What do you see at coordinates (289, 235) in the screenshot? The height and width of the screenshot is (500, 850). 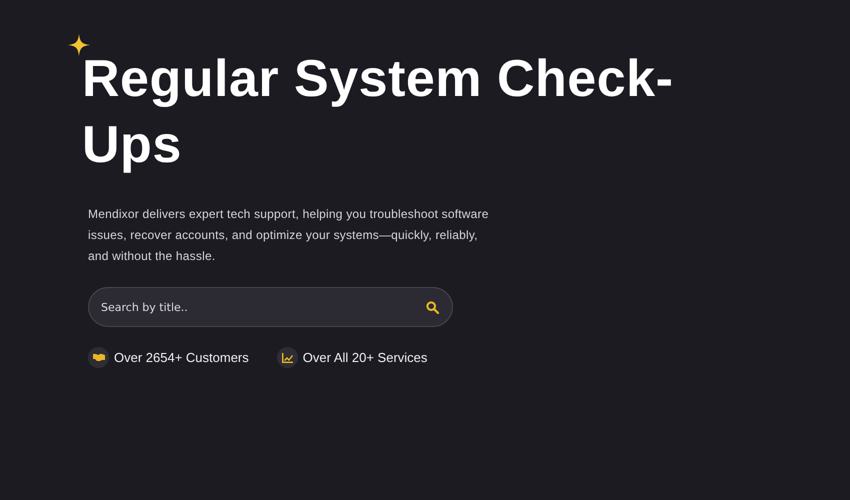 I see `hero-description: Mendixor delivers expert tech support, helping you troubleshoot software issues, recover accounts, and optimize your systems—quickly, reliably, and without the hassle.` at bounding box center [289, 235].